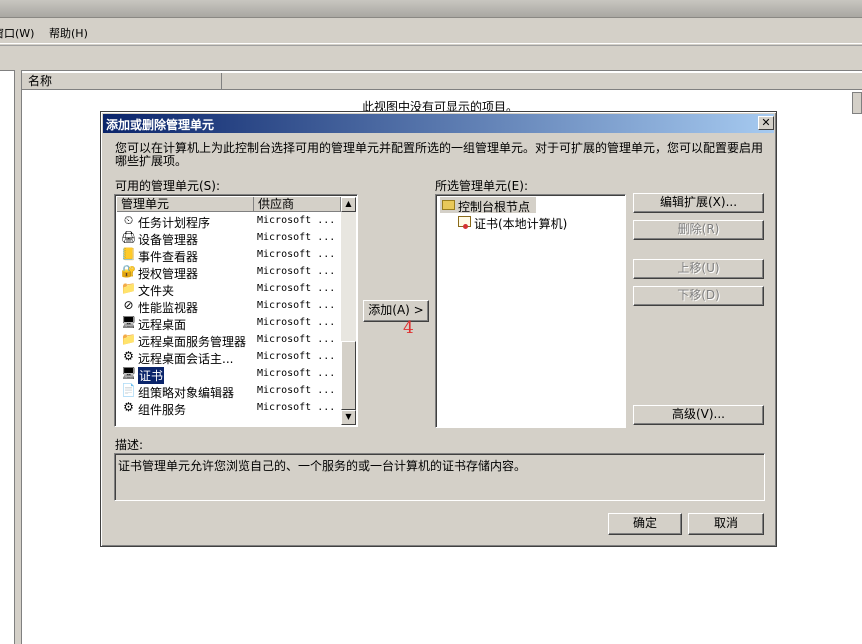 Image resolution: width=862 pixels, height=644 pixels. Describe the element at coordinates (408, 328) in the screenshot. I see `step-marker: 4` at that location.